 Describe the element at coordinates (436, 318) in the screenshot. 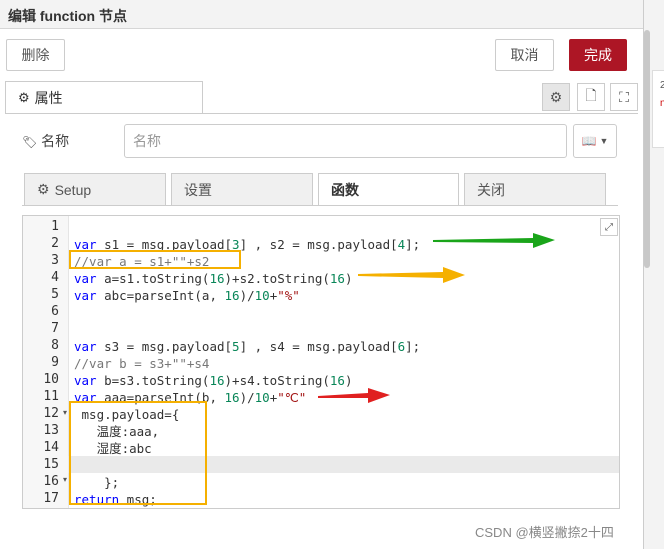

I see `annotation-arrows` at that location.